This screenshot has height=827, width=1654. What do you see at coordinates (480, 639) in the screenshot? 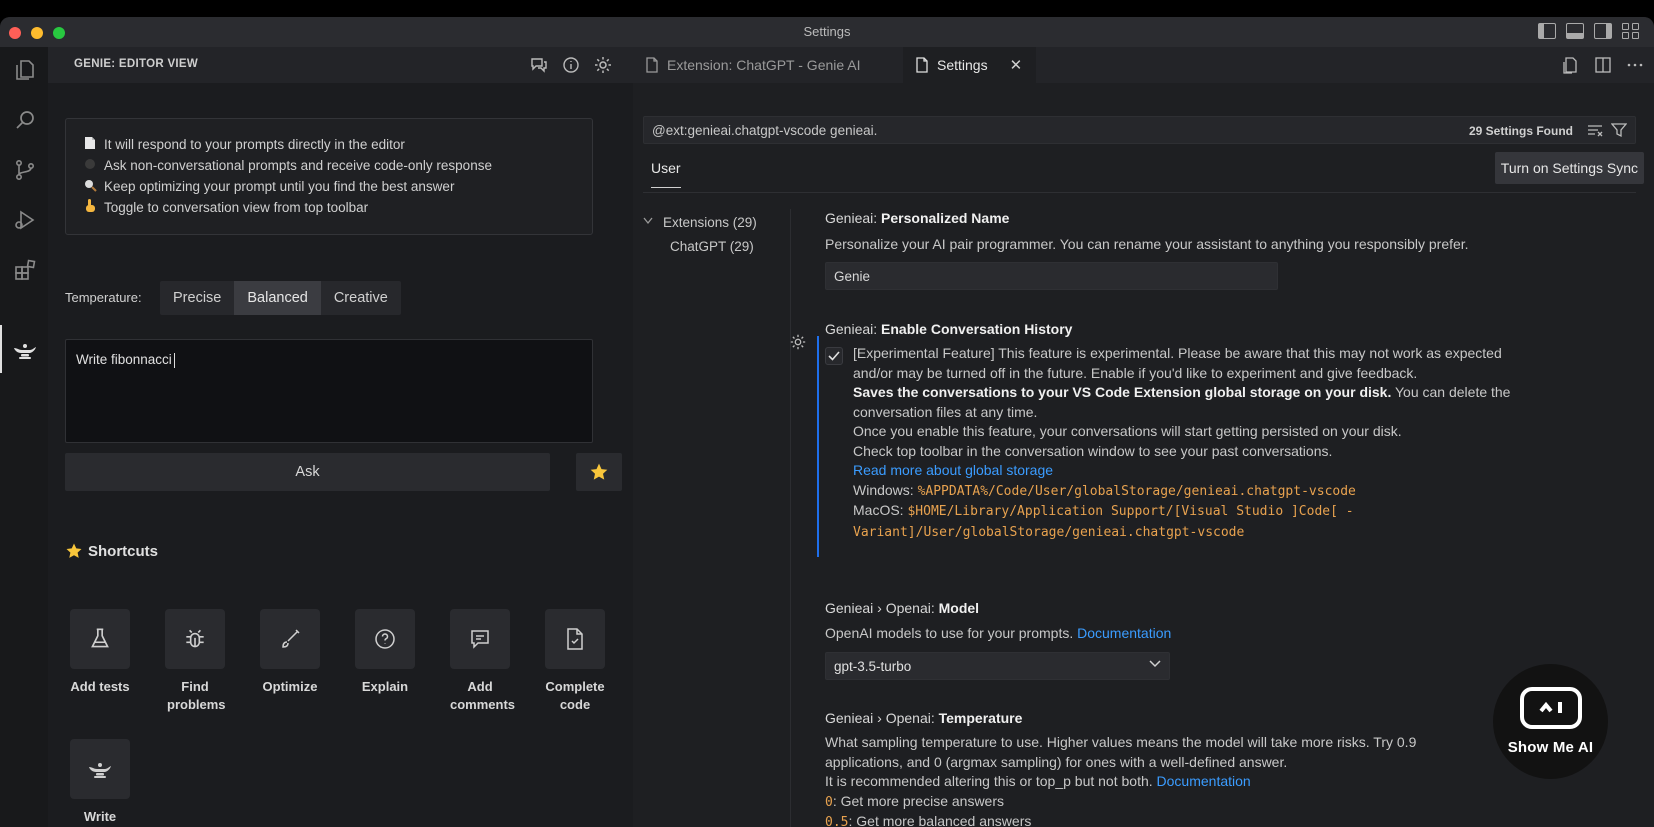
I see `comment-icon` at bounding box center [480, 639].